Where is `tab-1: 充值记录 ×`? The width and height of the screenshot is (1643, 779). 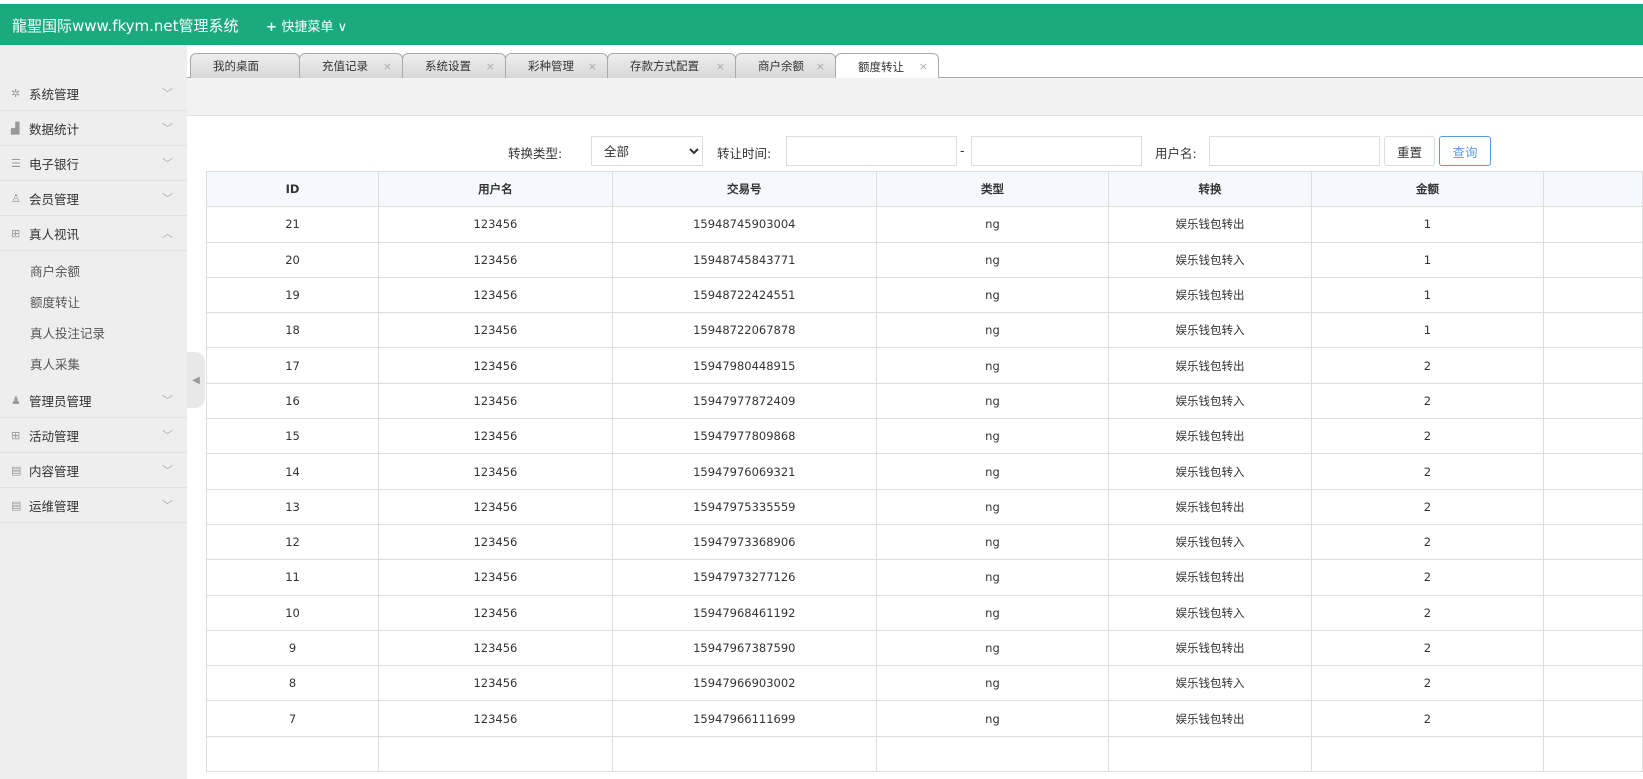 tab-1: 充值记录 × is located at coordinates (351, 65).